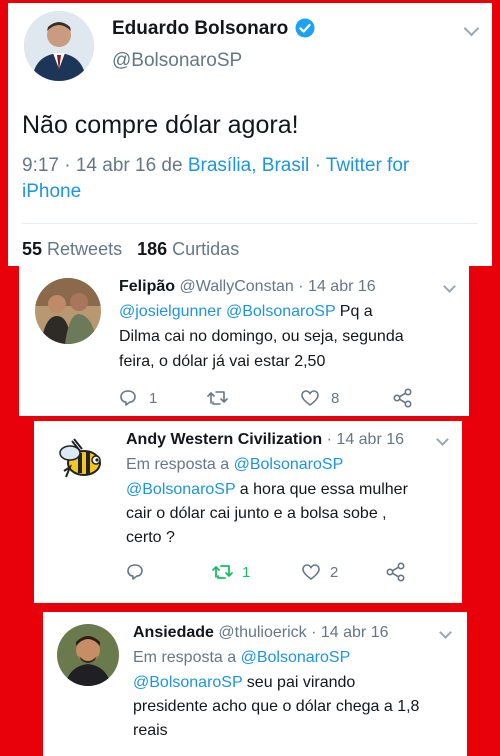 This screenshot has height=756, width=500. Describe the element at coordinates (173, 632) in the screenshot. I see `reply-author-name: Ansiedade` at that location.